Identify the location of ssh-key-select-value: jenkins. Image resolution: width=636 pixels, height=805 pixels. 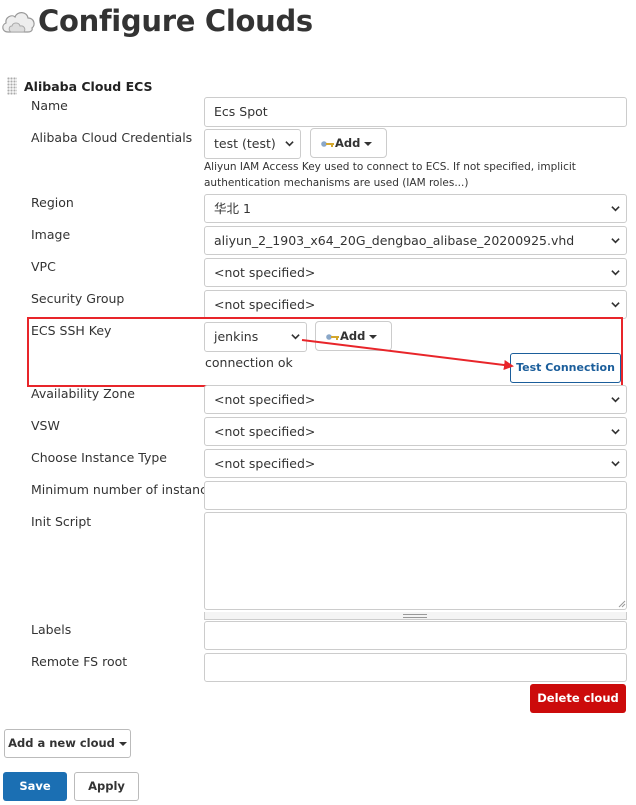
(236, 336).